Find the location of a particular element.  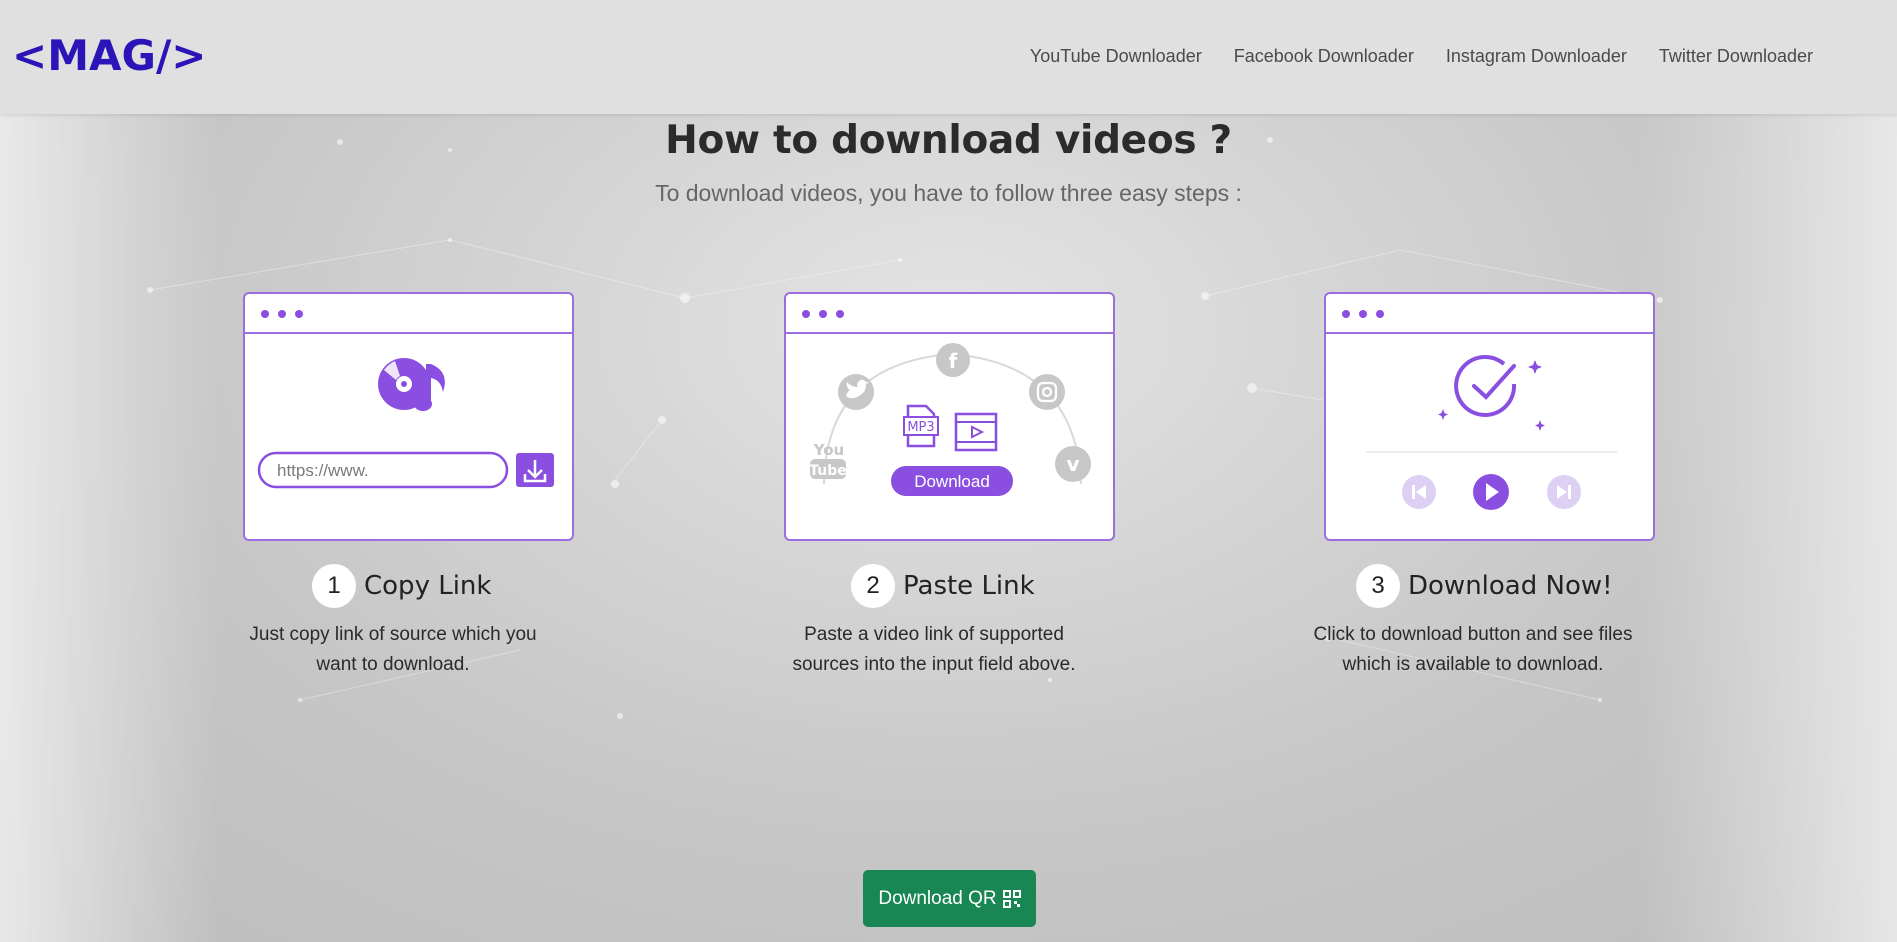

mp3-file-icon: MP3 is located at coordinates (921, 426).